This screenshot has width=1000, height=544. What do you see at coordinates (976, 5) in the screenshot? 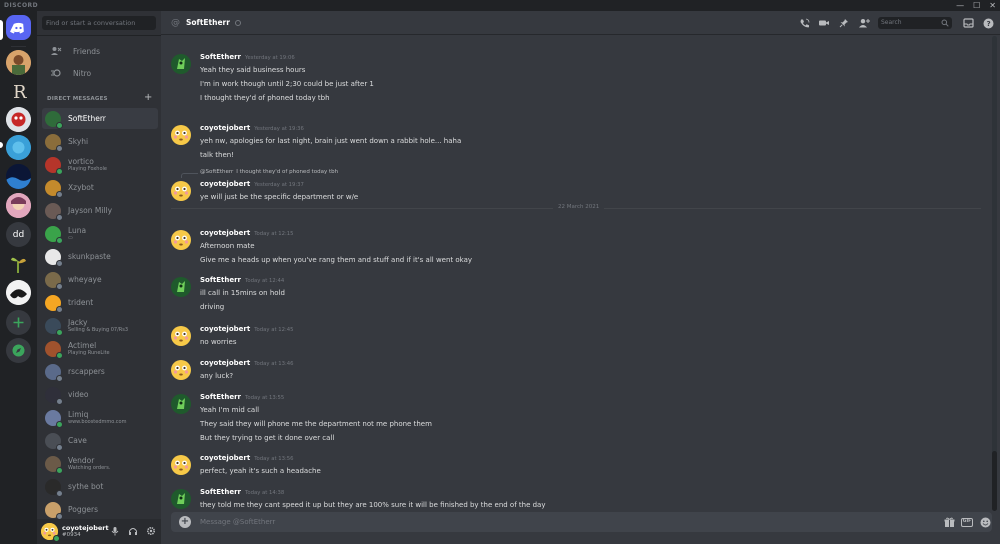
I see `maximize-button: ☐` at bounding box center [976, 5].